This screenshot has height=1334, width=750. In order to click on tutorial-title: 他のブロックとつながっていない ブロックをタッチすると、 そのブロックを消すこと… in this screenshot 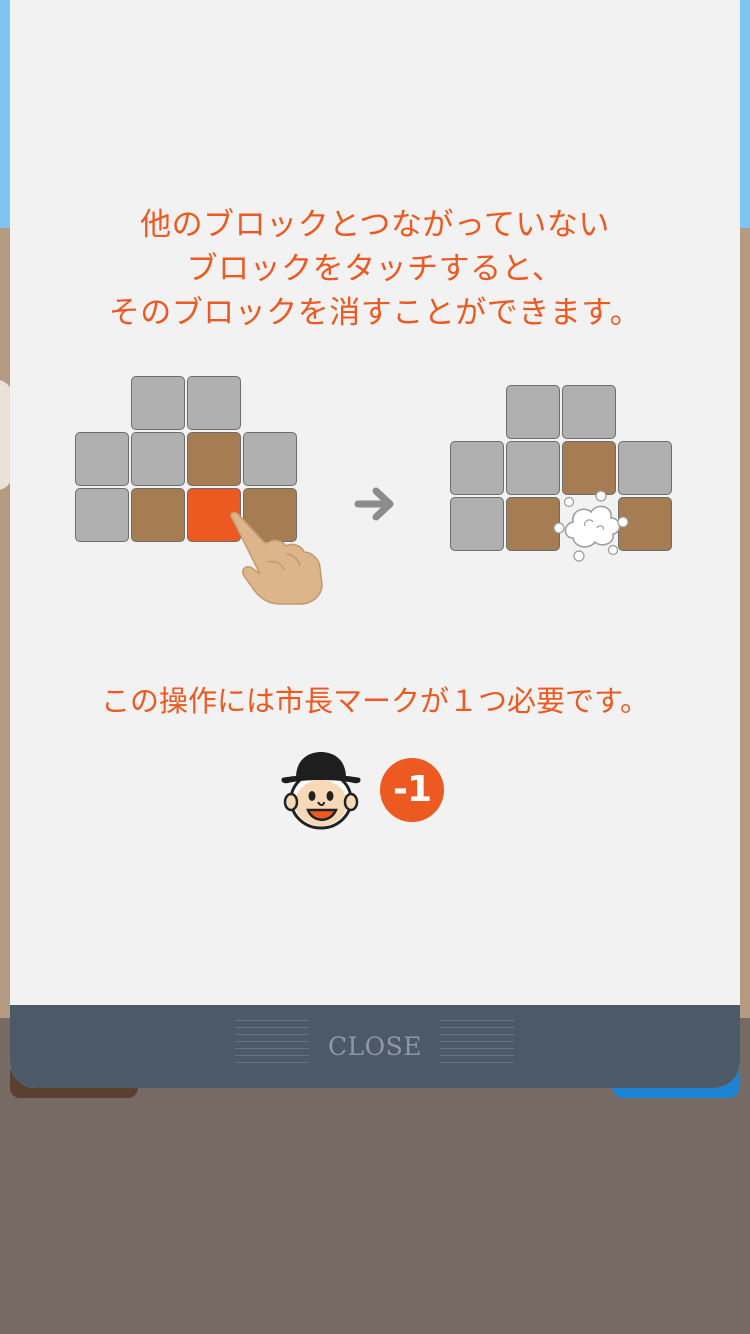, I will do `click(375, 269)`.